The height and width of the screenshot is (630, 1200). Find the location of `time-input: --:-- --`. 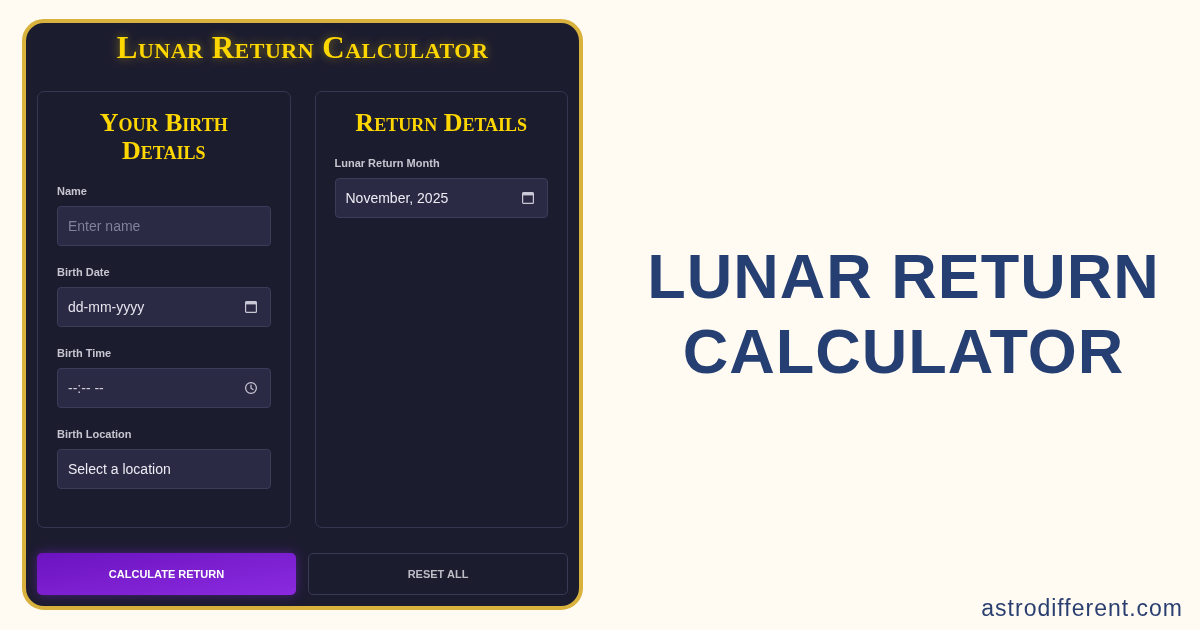

time-input: --:-- -- is located at coordinates (164, 388).